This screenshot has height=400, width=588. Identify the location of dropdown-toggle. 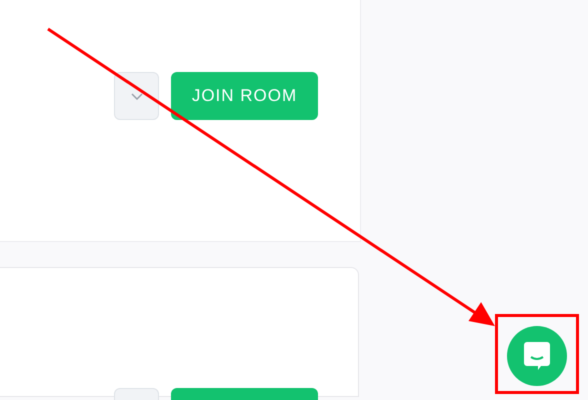
(136, 96).